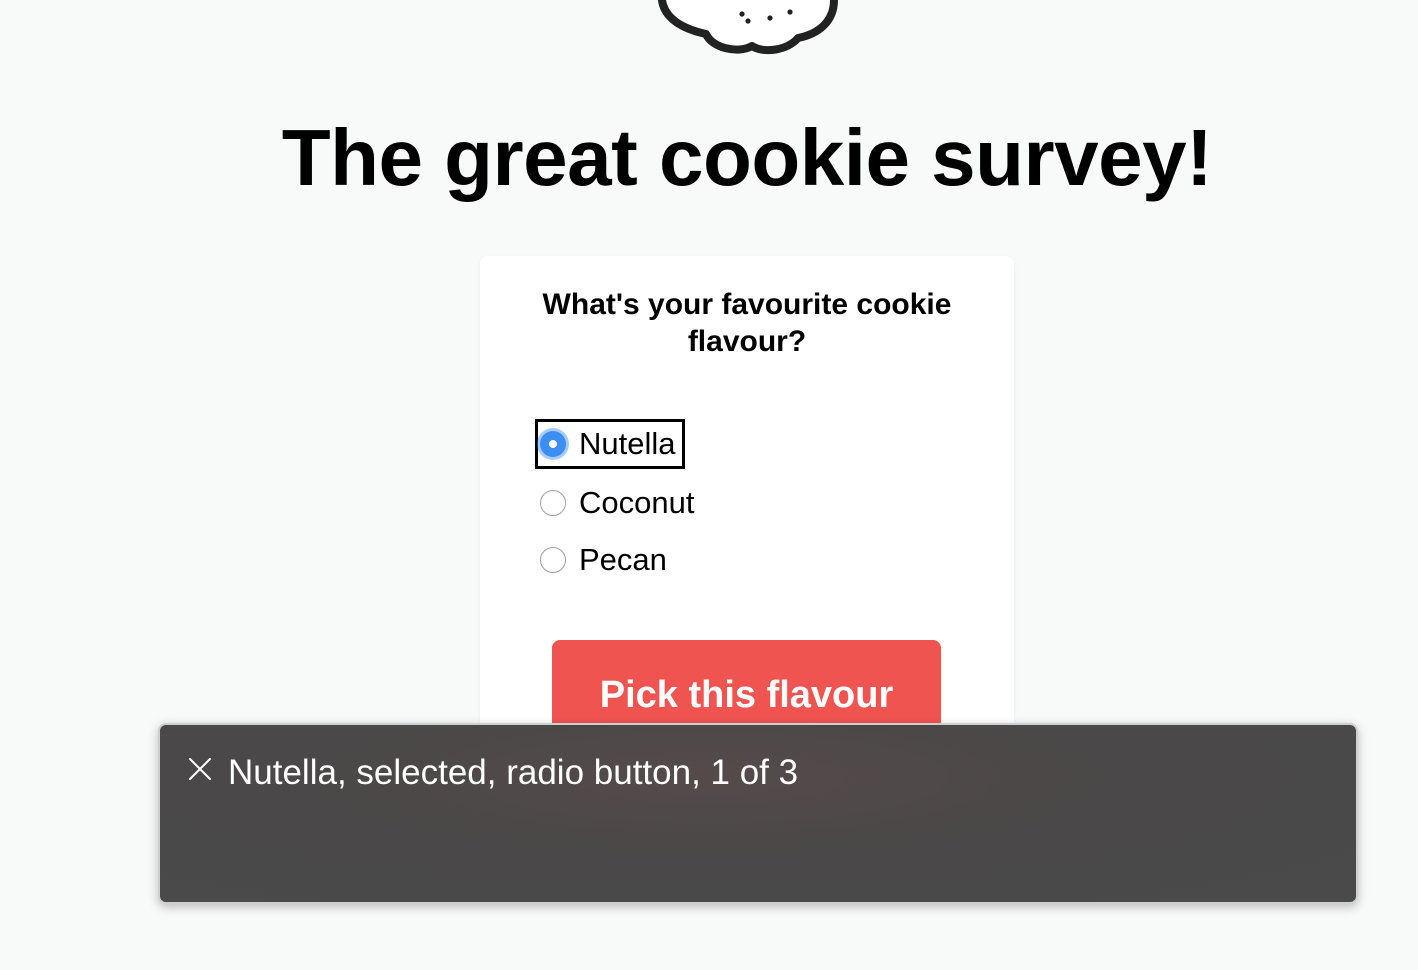 This screenshot has height=970, width=1418. What do you see at coordinates (623, 559) in the screenshot?
I see `option-label-pecan: Pecan` at bounding box center [623, 559].